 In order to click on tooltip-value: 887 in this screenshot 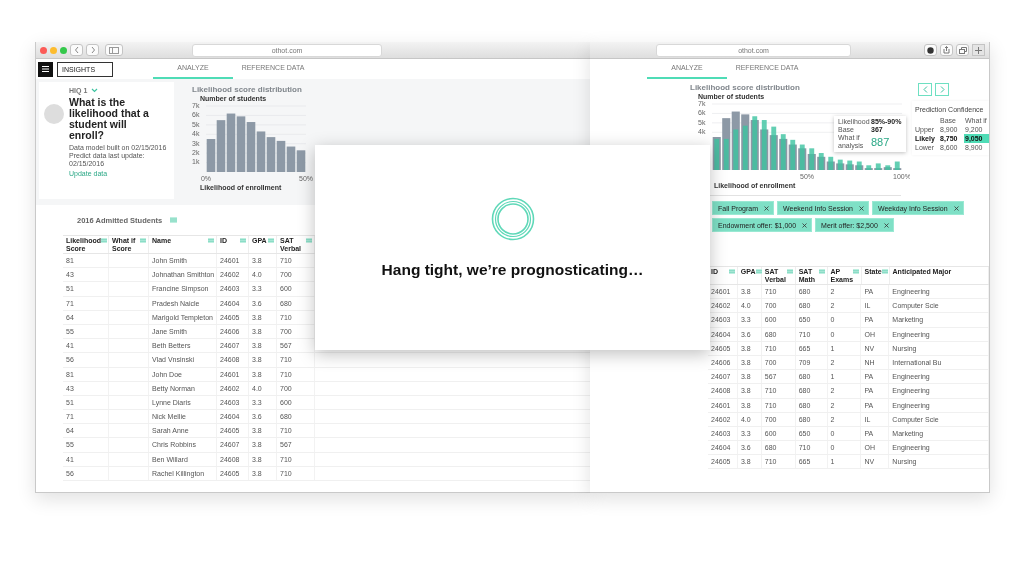, I will do `click(880, 142)`.